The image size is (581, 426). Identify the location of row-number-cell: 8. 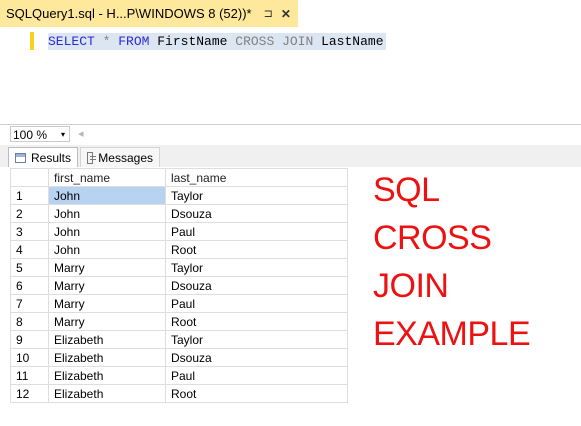
(29, 321).